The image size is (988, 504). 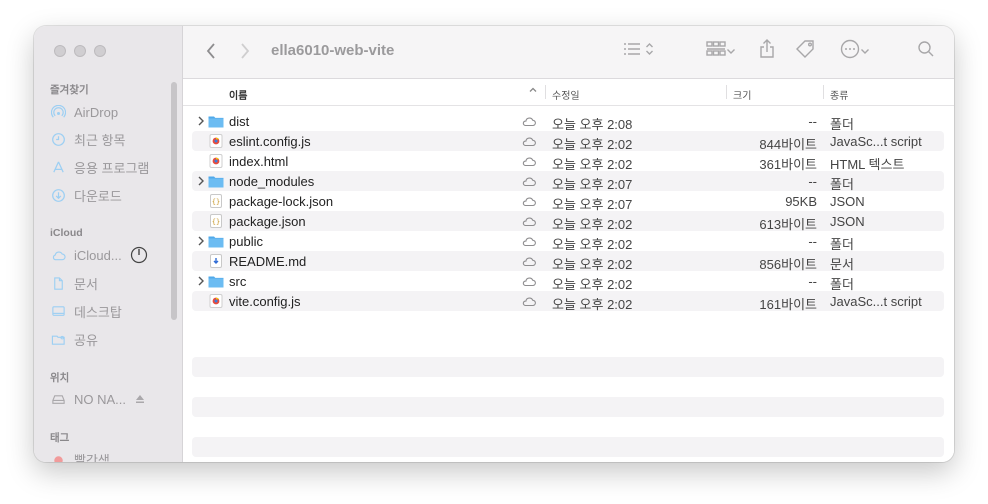 I want to click on tag-icon, so click(x=806, y=51).